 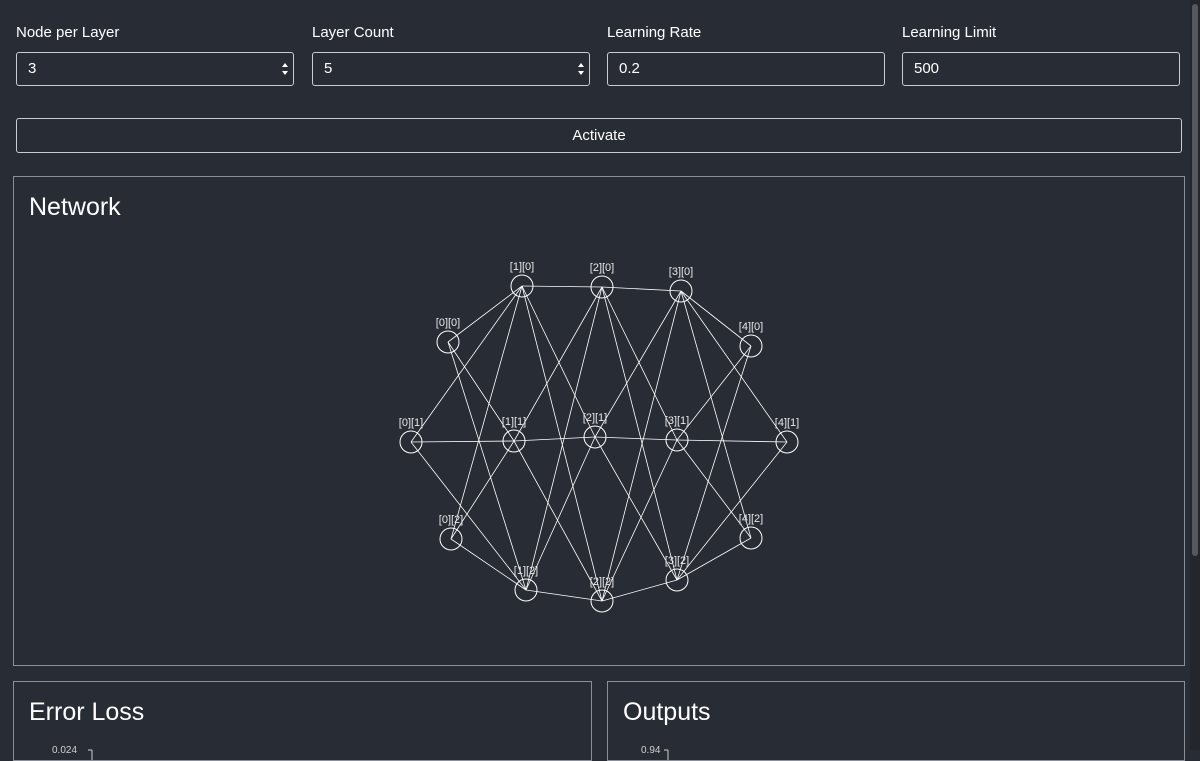 I want to click on learning-limit-label: Learning Limit, so click(x=949, y=32).